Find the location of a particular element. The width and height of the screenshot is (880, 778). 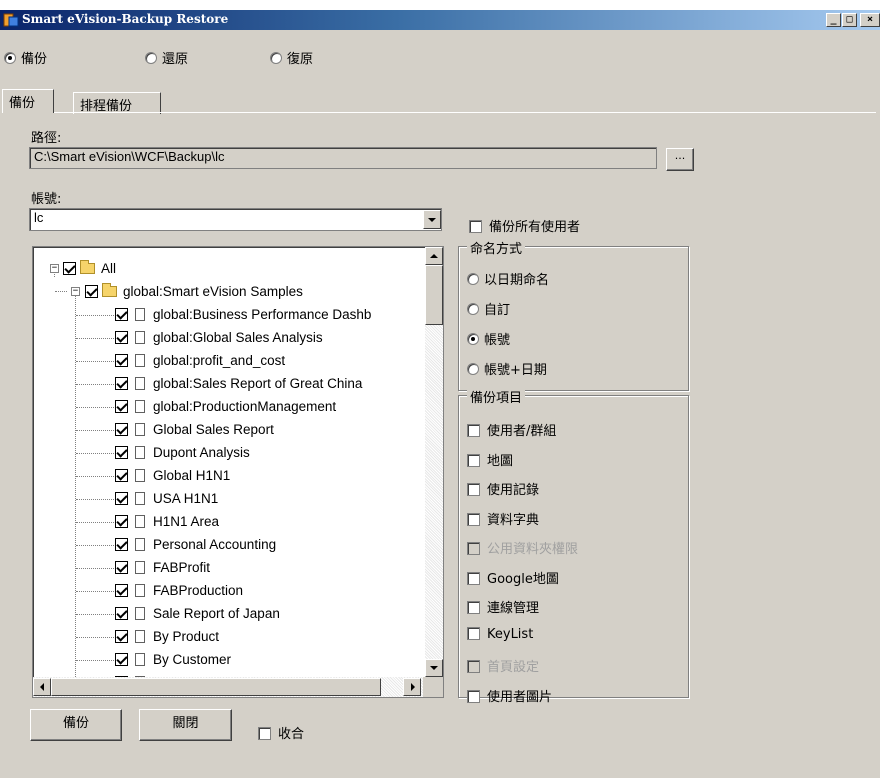

backup-item-label: 資料字典 is located at coordinates (513, 520).